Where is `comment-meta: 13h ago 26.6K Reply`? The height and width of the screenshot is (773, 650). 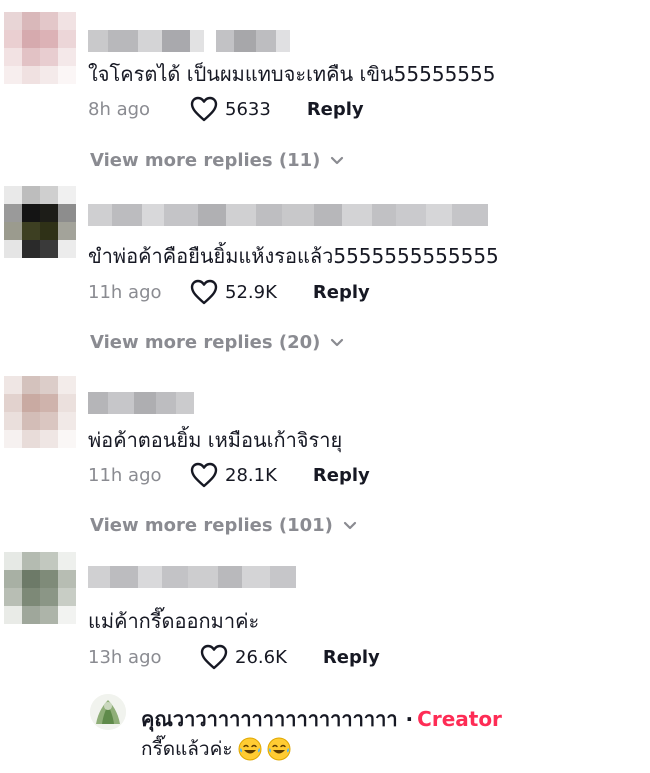
comment-meta: 13h ago 26.6K Reply is located at coordinates (234, 657).